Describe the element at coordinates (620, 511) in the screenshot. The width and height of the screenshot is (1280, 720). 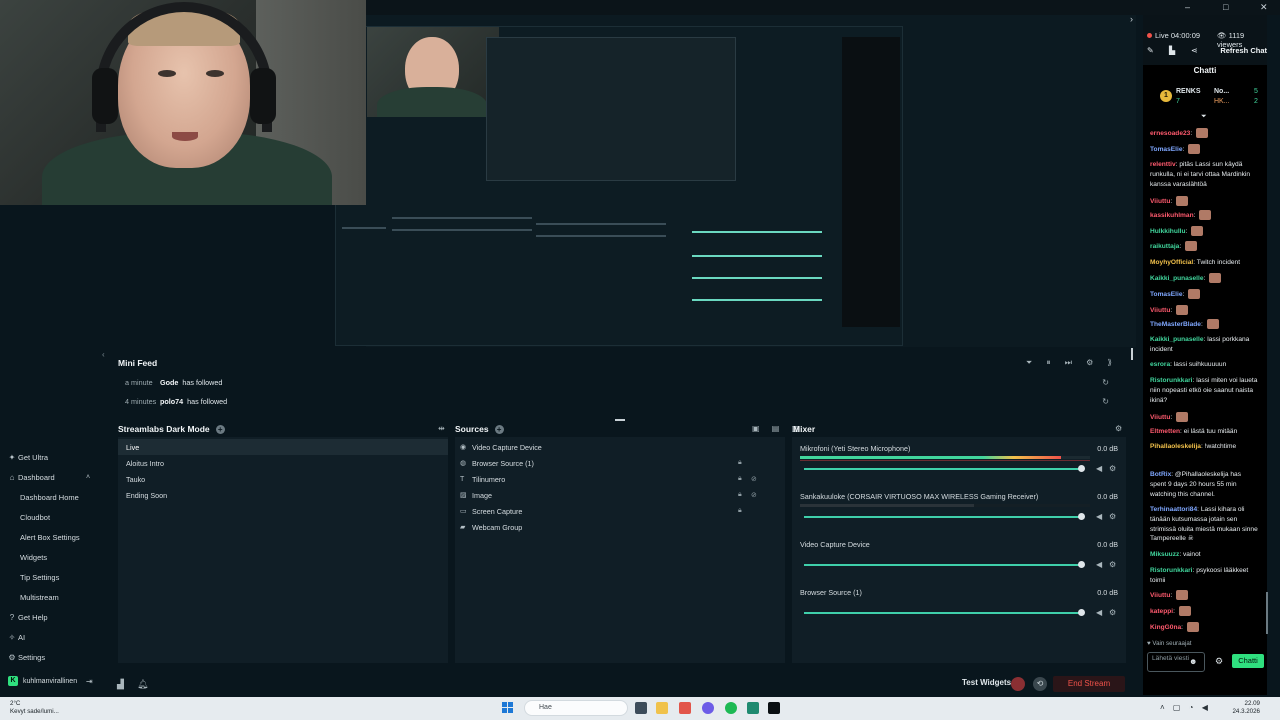
I see `source-item: ▭ Screen Capture 🔒︎` at that location.